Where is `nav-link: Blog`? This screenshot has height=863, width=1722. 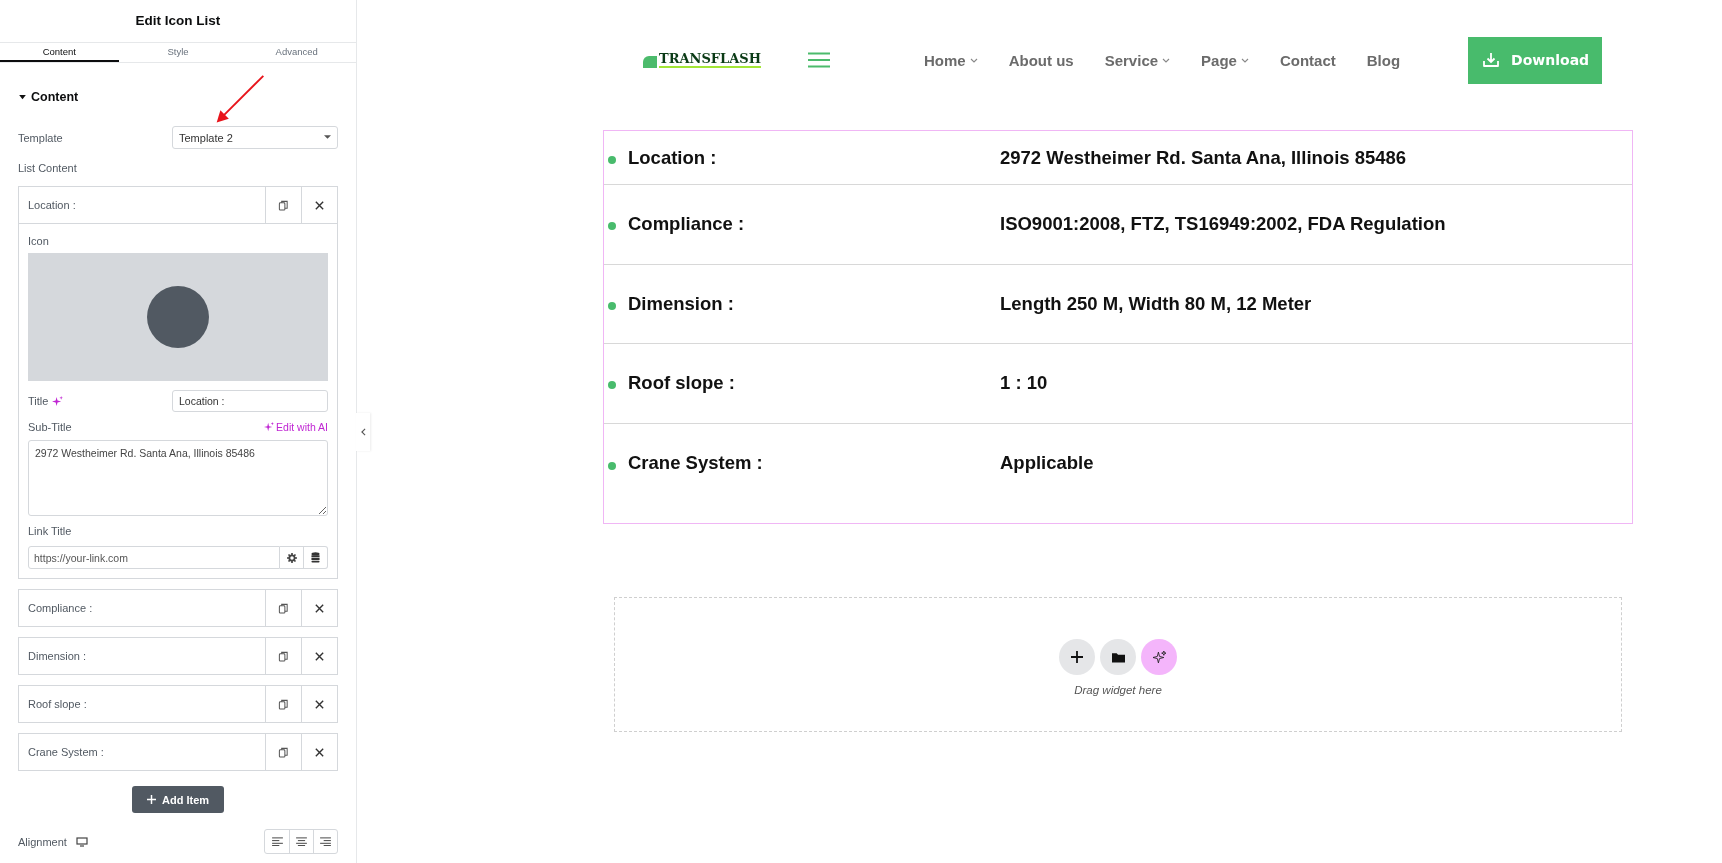 nav-link: Blog is located at coordinates (1383, 60).